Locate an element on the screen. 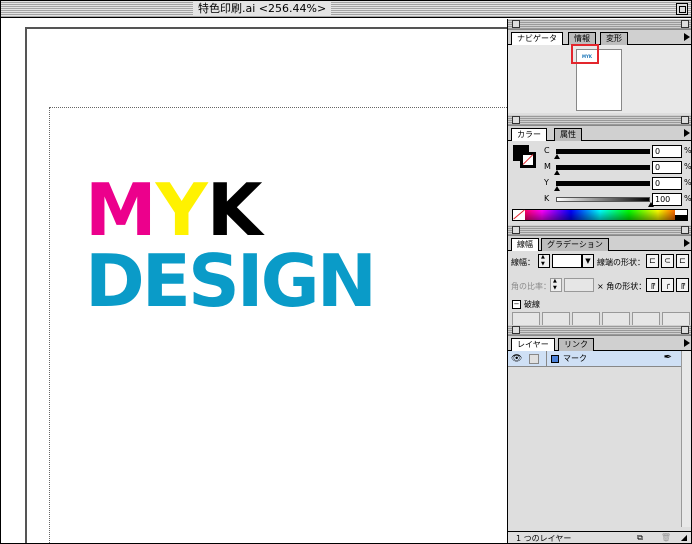  stroke-weight-stepper is located at coordinates (544, 261).